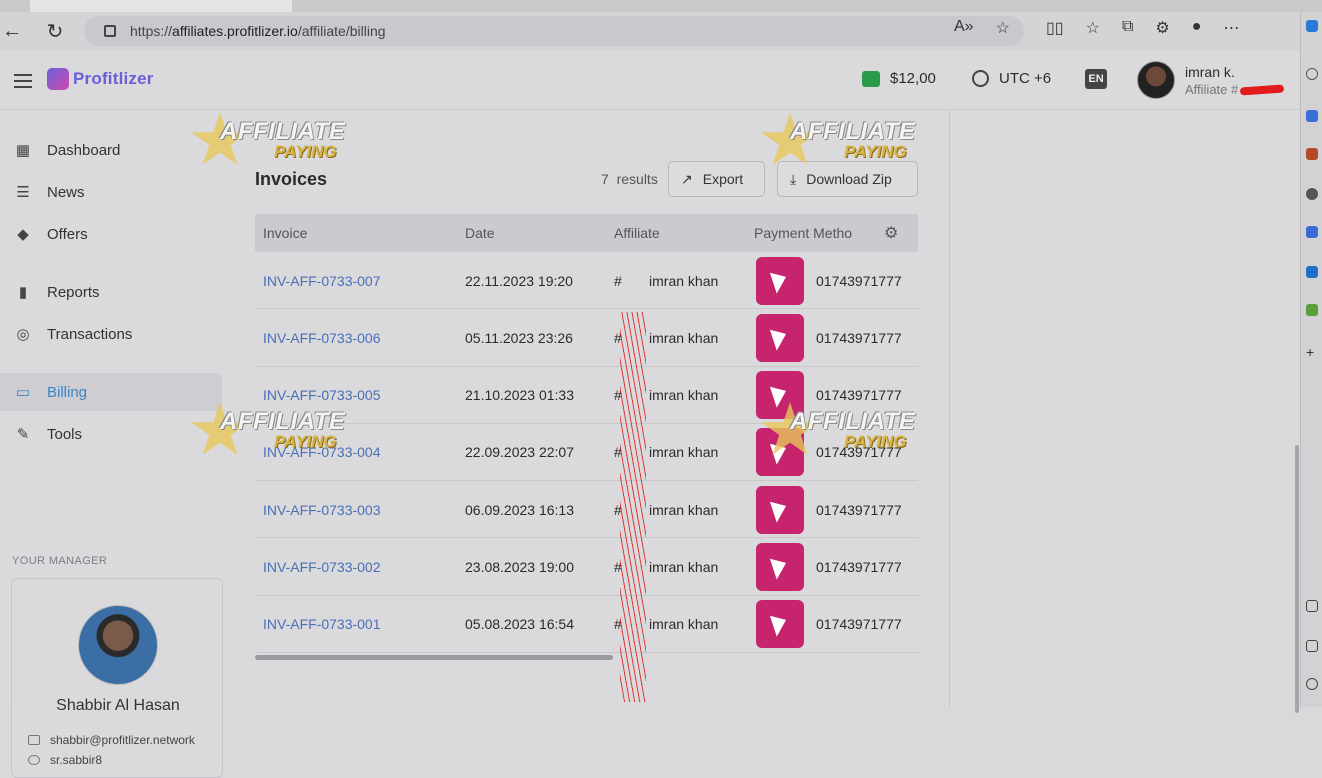  Describe the element at coordinates (84, 150) in the screenshot. I see `sidebar-item-label: Dashboard` at that location.